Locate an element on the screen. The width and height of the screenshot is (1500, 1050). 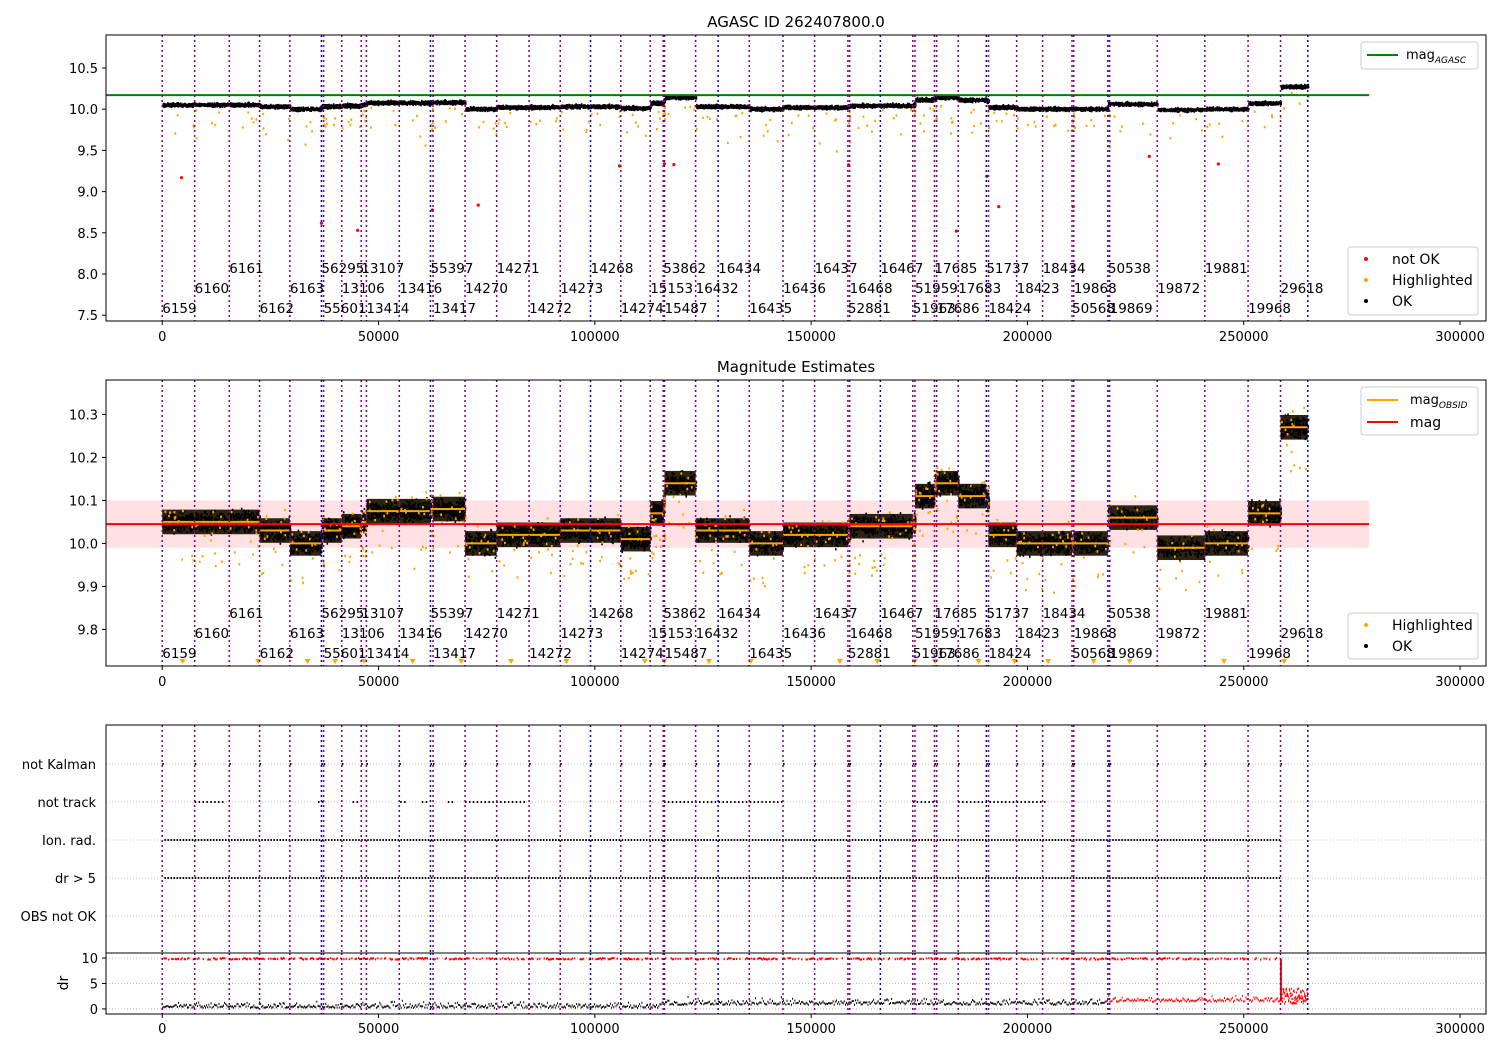
obsid-label-51959: 51959 is located at coordinates (936, 634).